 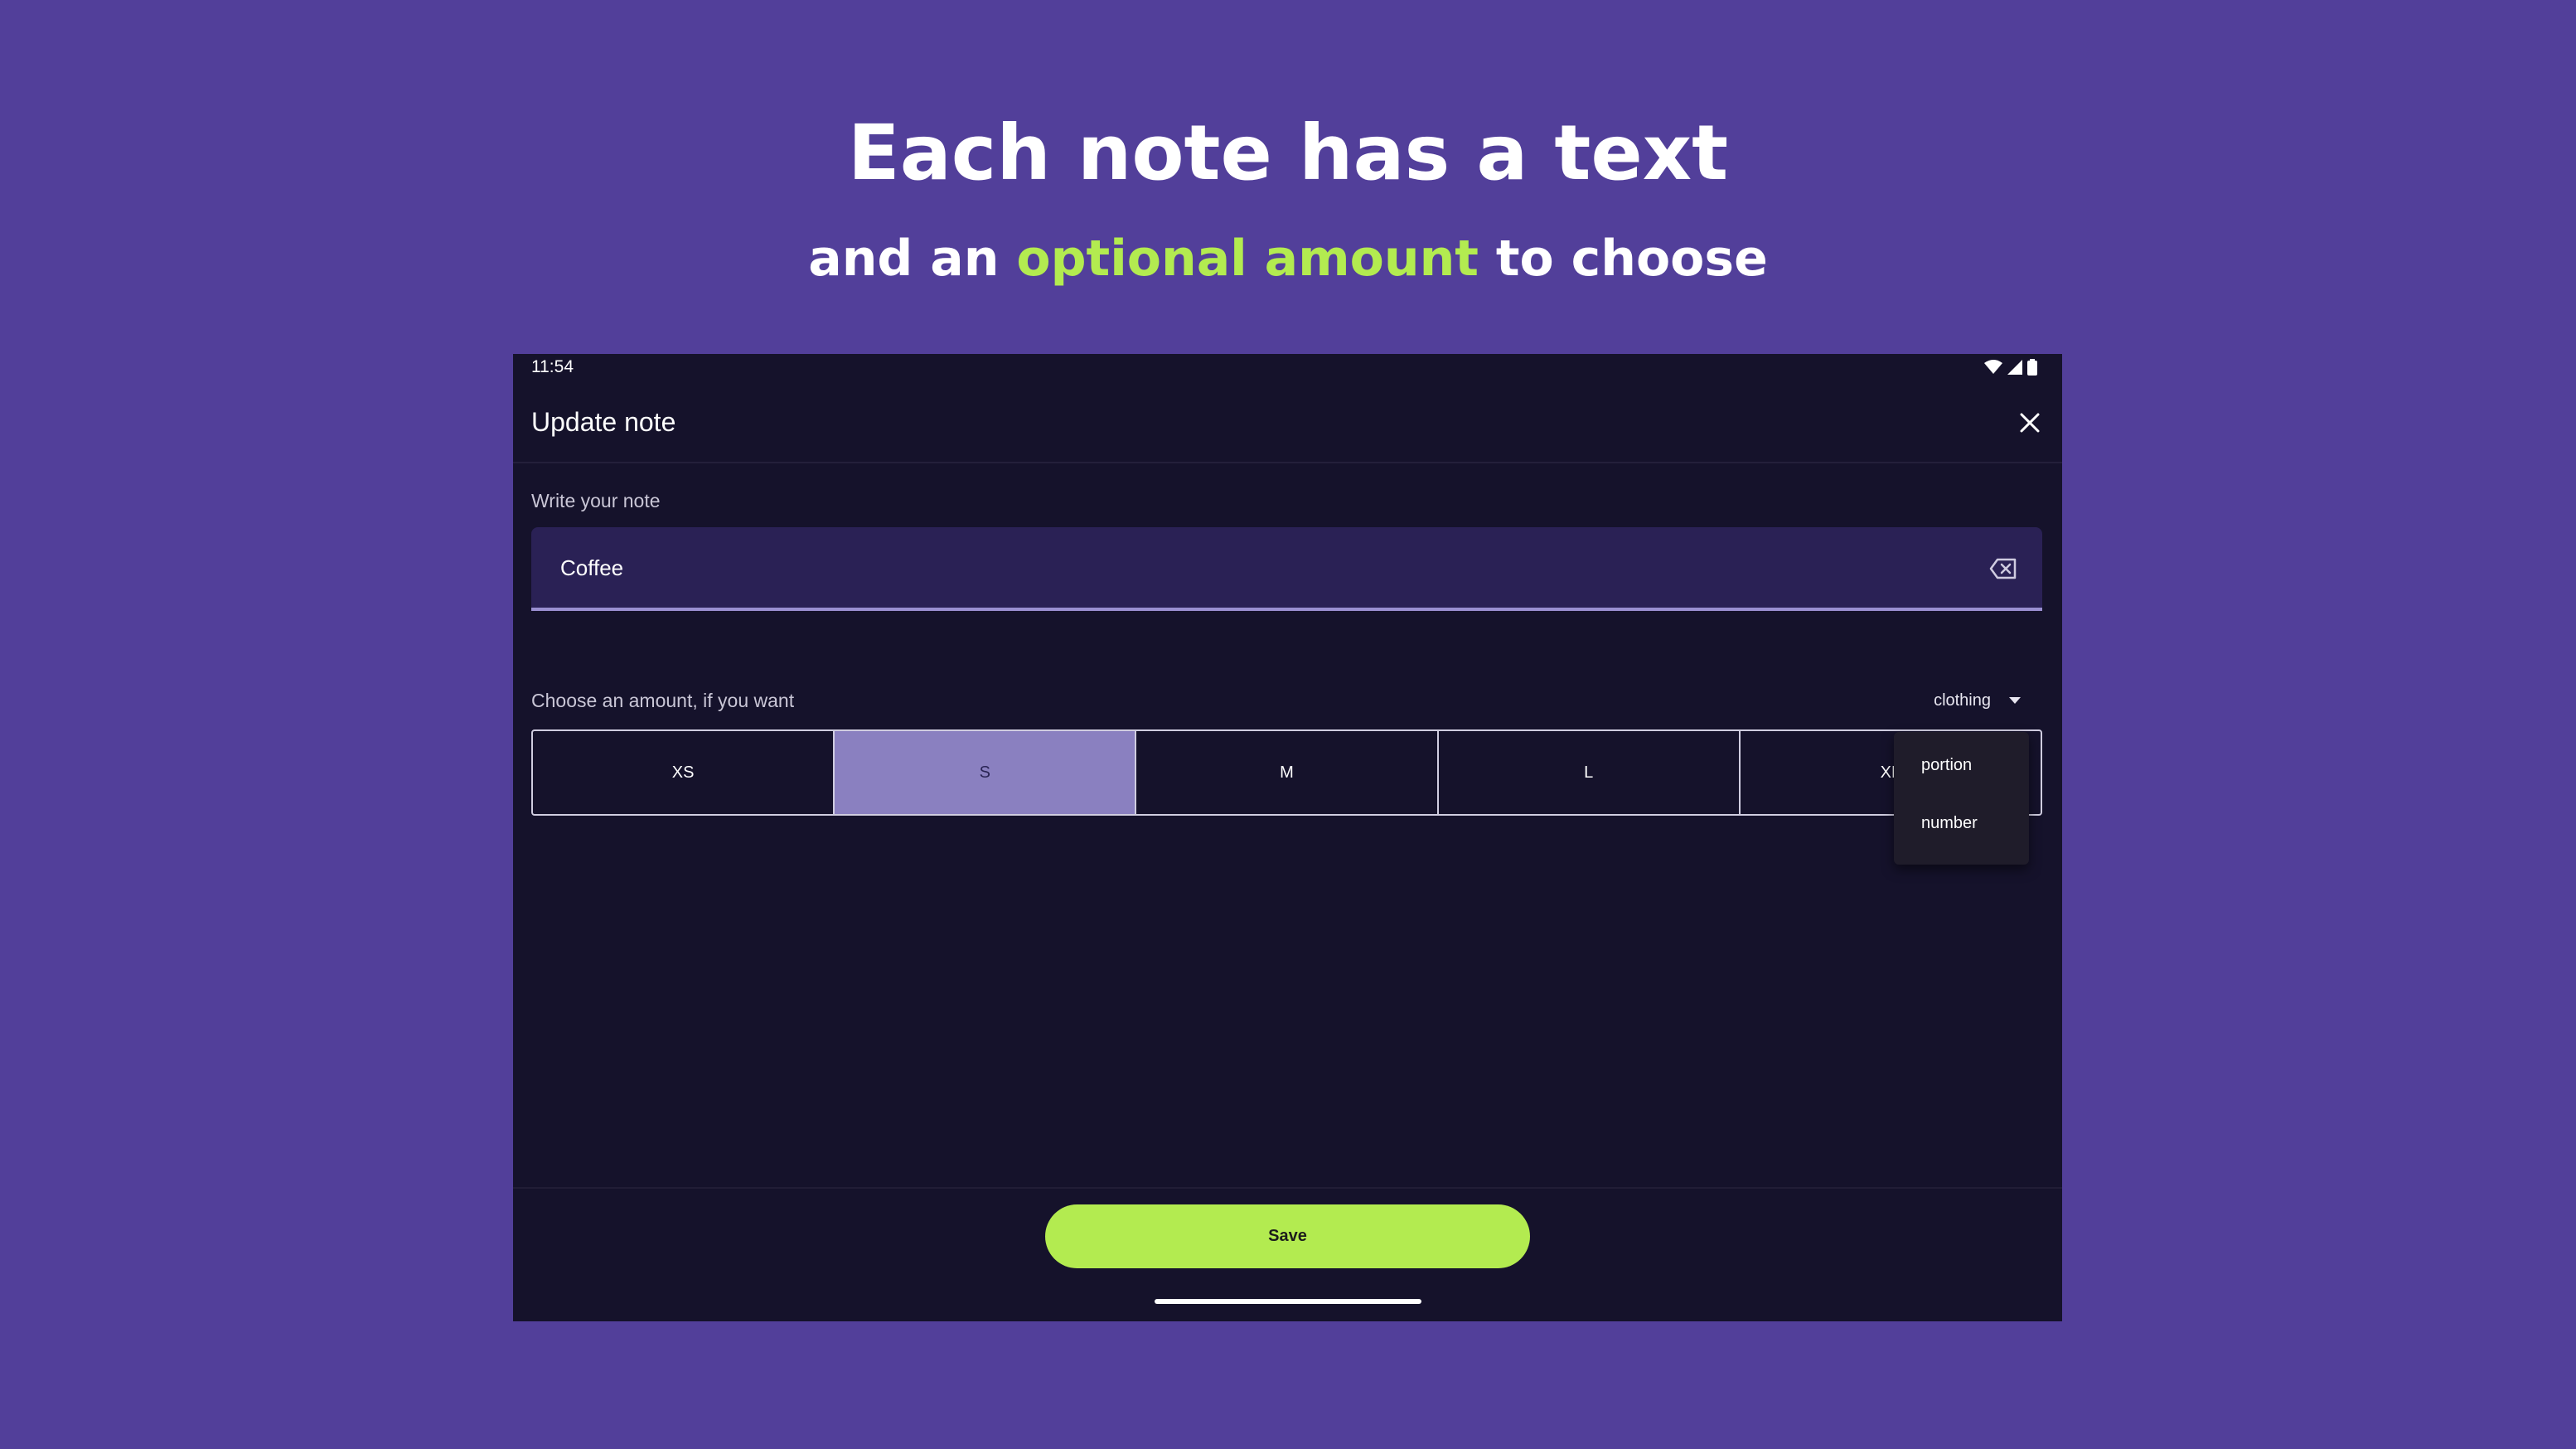 I want to click on amount-unit-dropdown: clothing, so click(x=1977, y=700).